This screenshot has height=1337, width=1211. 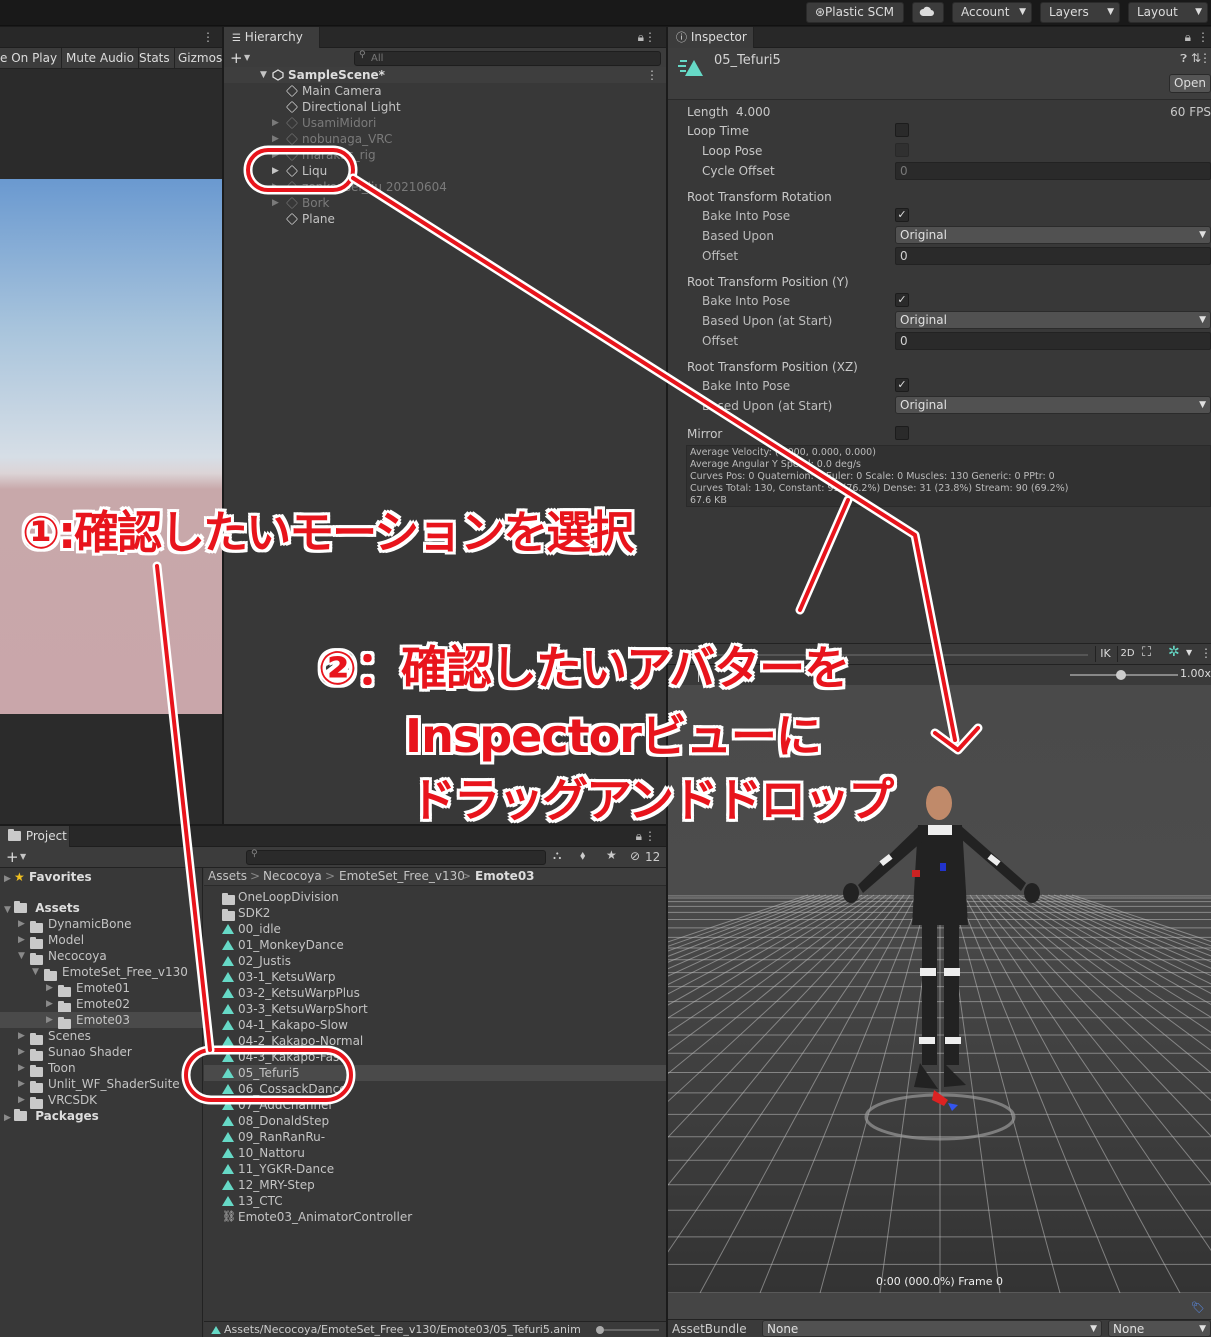 What do you see at coordinates (1105, 654) in the screenshot?
I see `ik-toggle: IK` at bounding box center [1105, 654].